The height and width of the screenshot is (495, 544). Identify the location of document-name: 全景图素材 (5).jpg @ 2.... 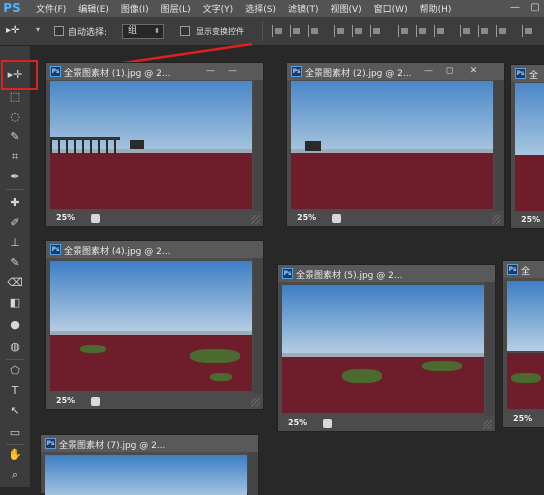
(349, 276).